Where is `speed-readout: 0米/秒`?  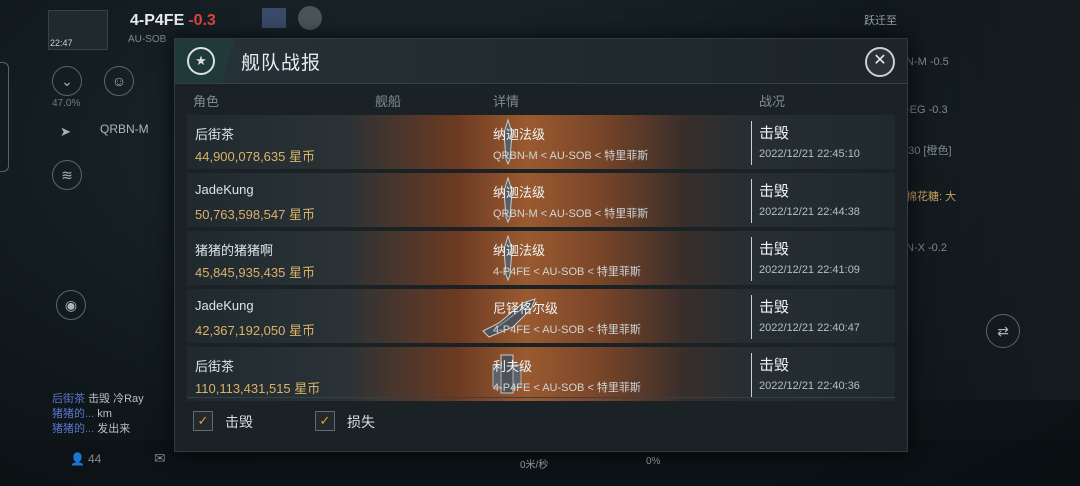
speed-readout: 0米/秒 is located at coordinates (534, 465).